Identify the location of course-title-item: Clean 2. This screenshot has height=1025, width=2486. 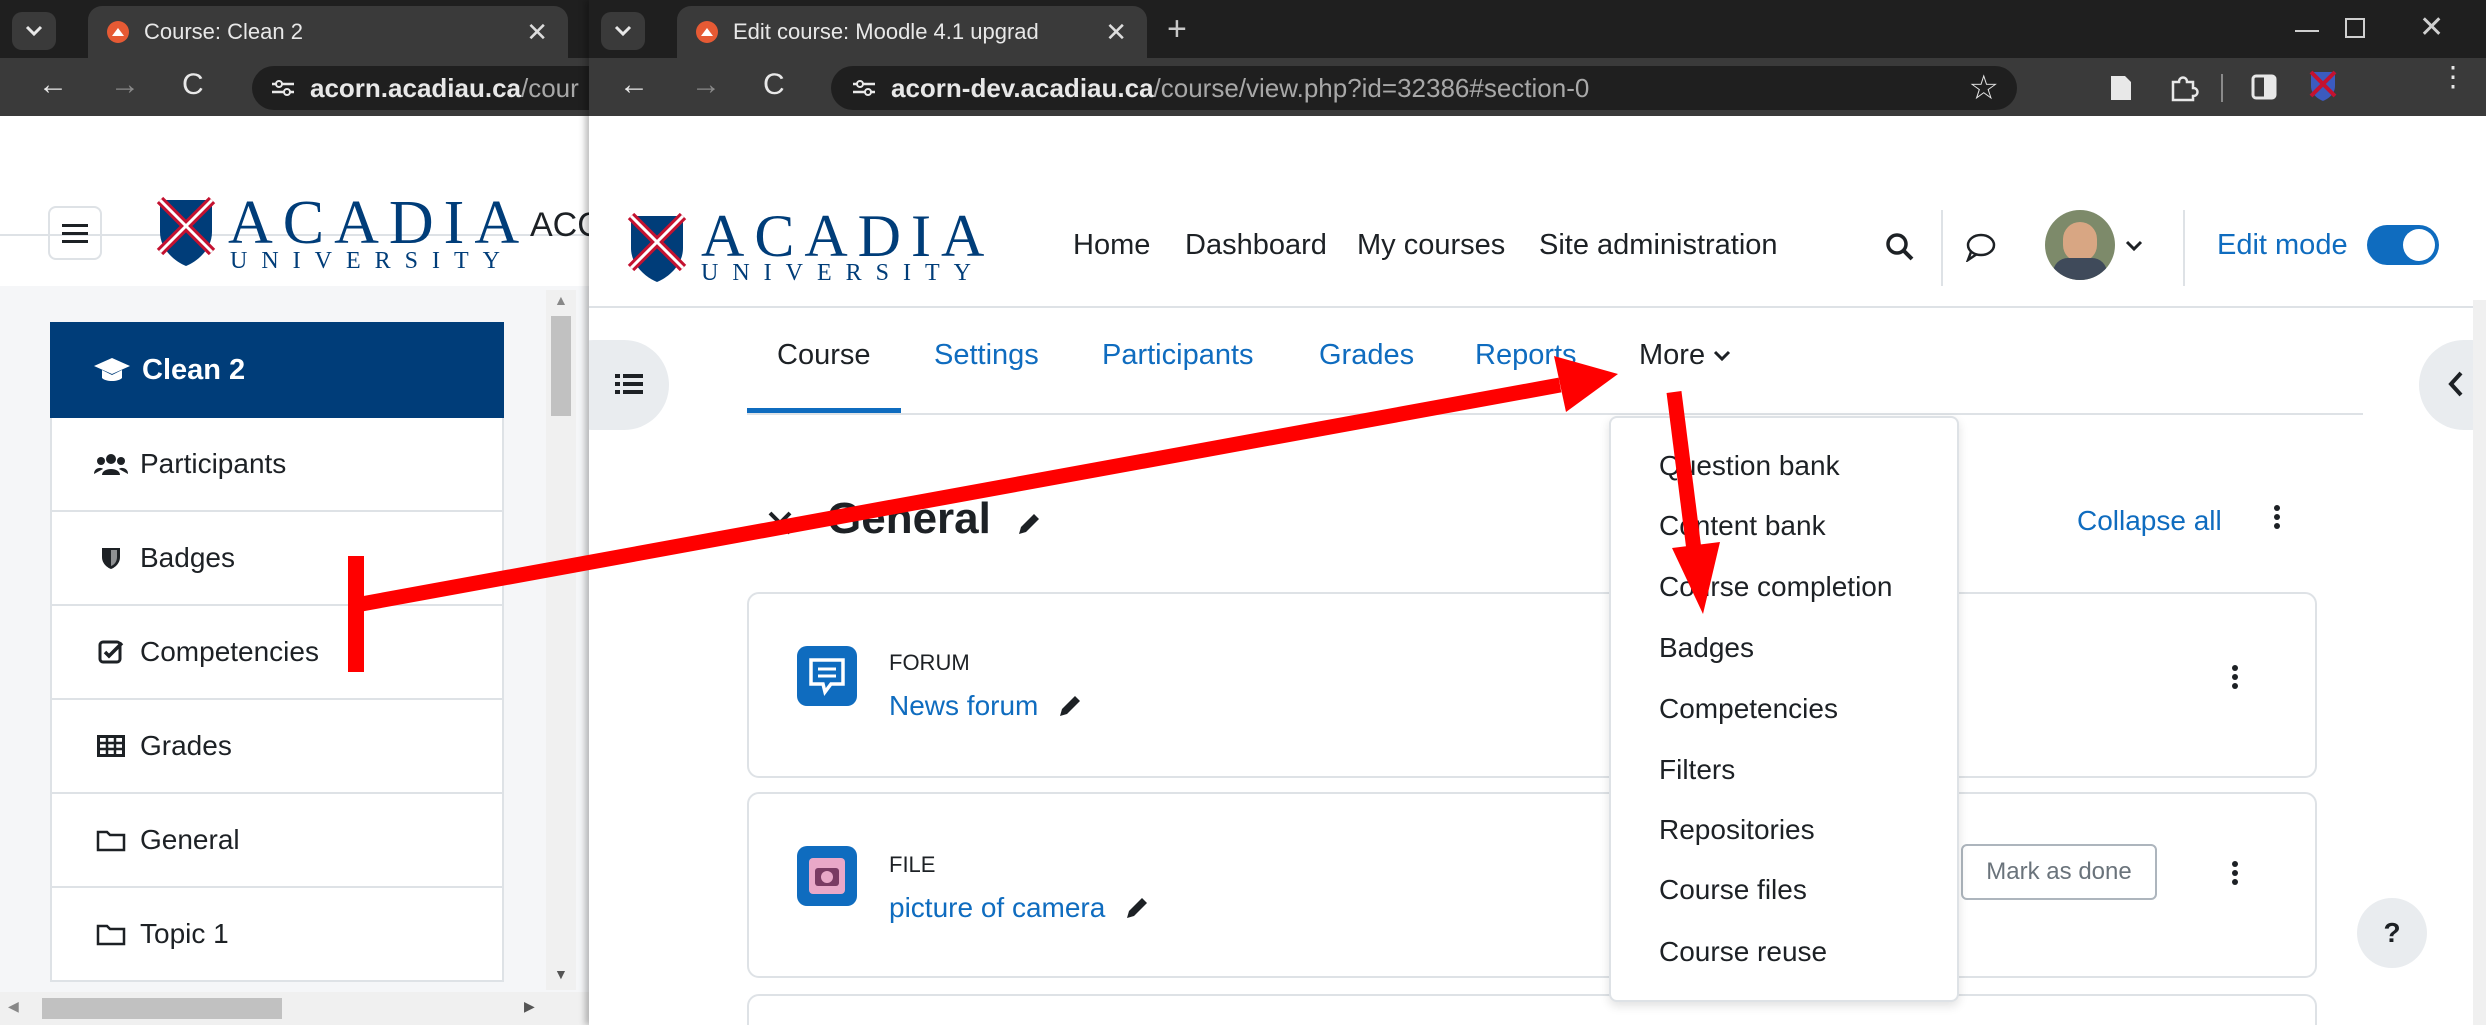
(277, 370).